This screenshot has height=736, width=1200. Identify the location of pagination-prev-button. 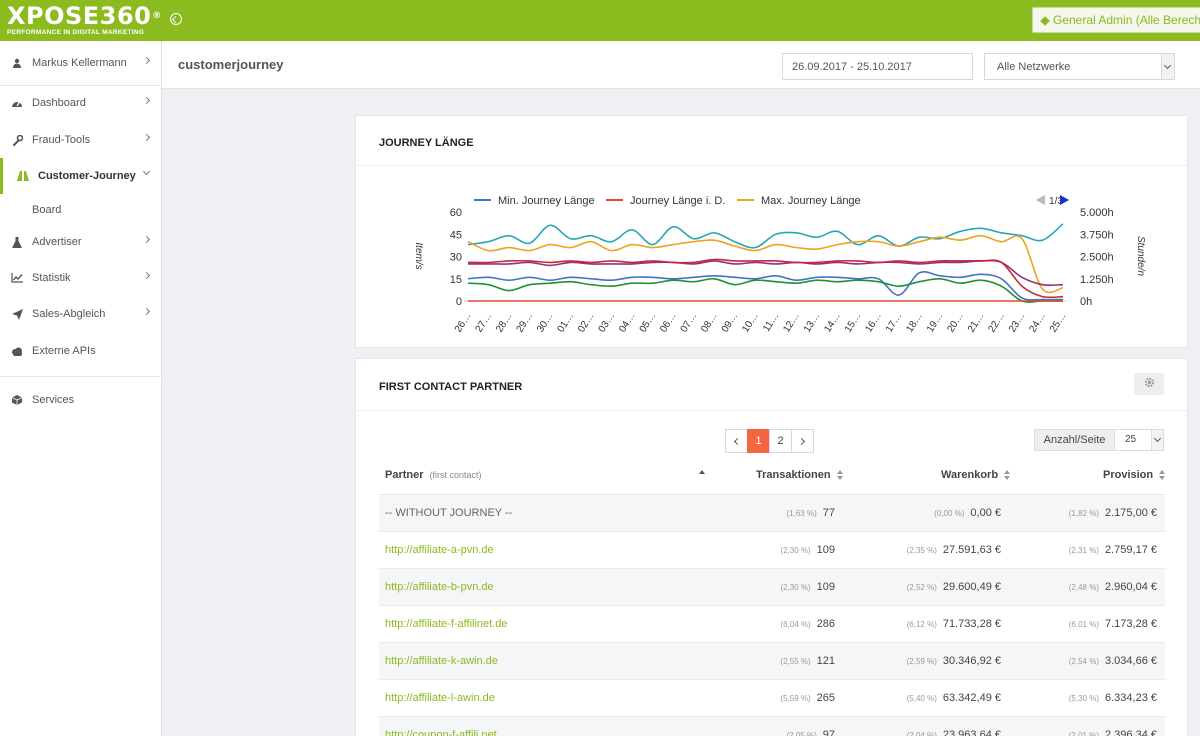
(736, 441).